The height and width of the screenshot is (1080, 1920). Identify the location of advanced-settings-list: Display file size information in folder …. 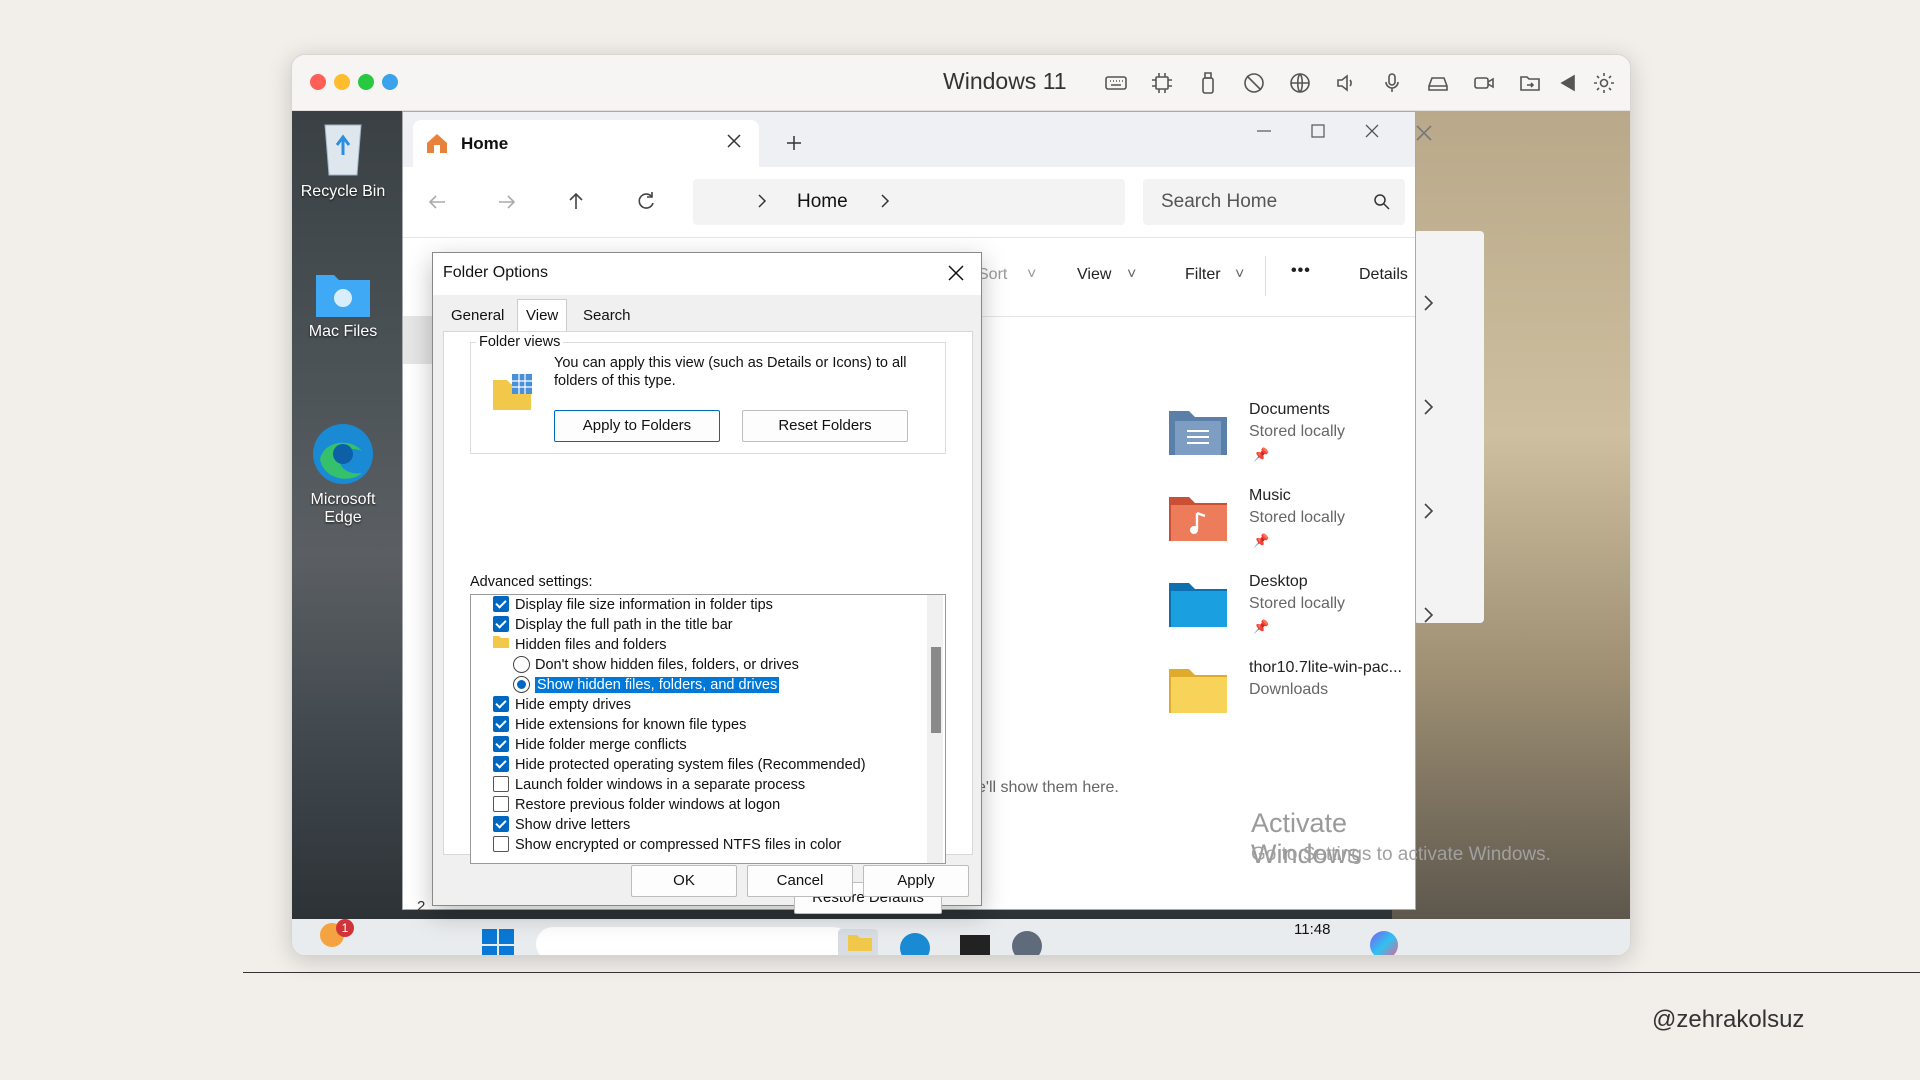
(708, 729).